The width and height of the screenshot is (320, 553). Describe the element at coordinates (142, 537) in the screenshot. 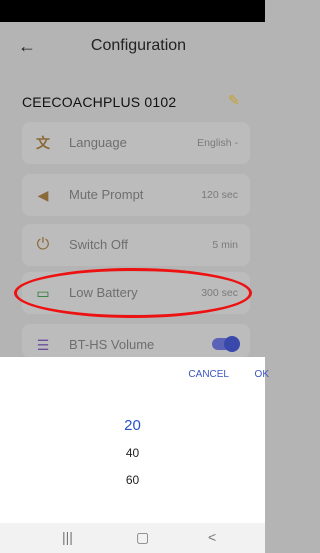

I see `home-icon: ▢` at that location.